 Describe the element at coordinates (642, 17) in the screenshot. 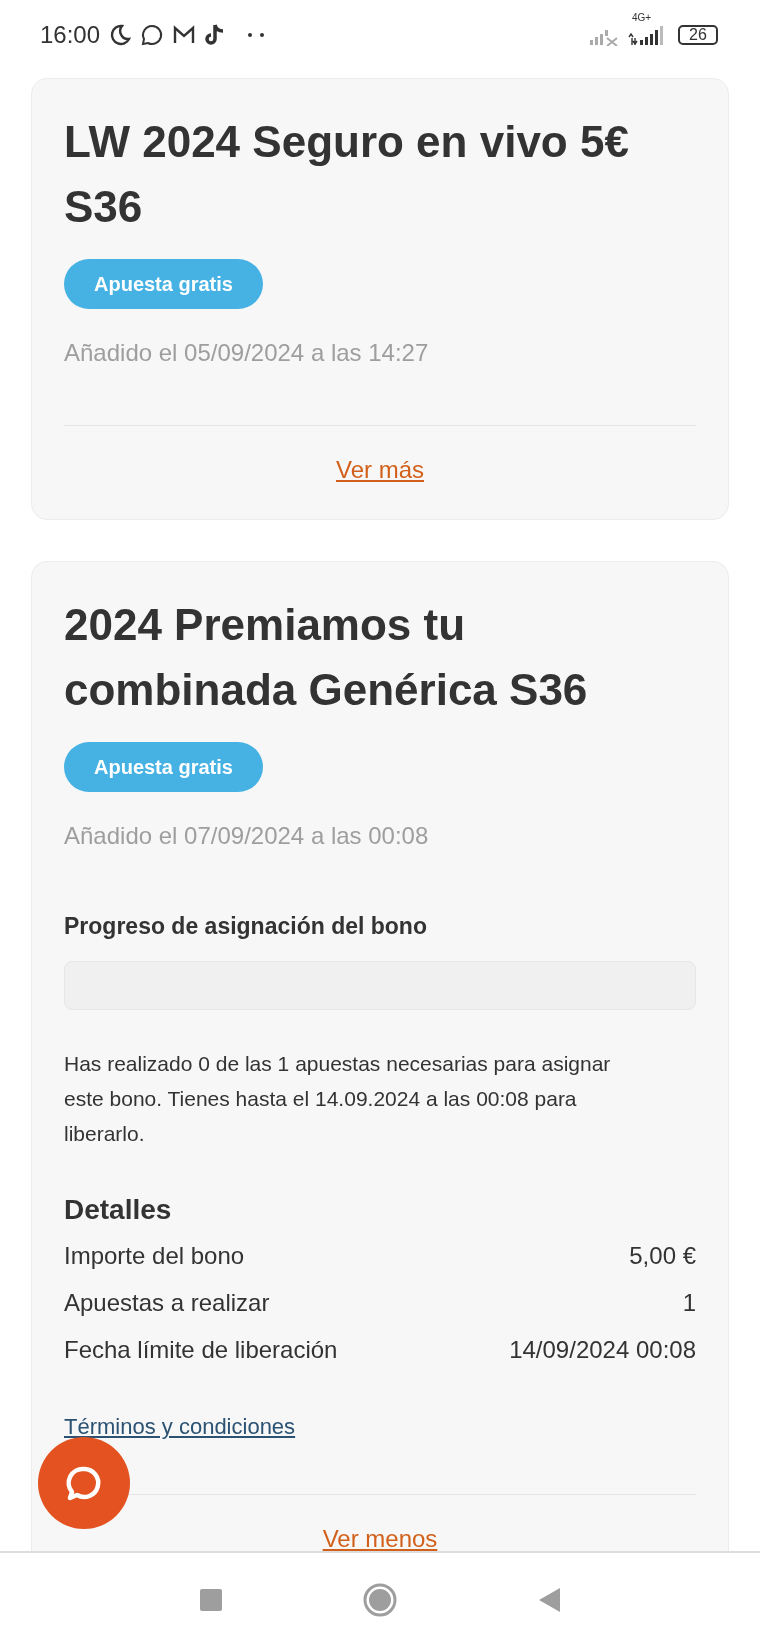

I see `network-type-label: 4G+` at that location.